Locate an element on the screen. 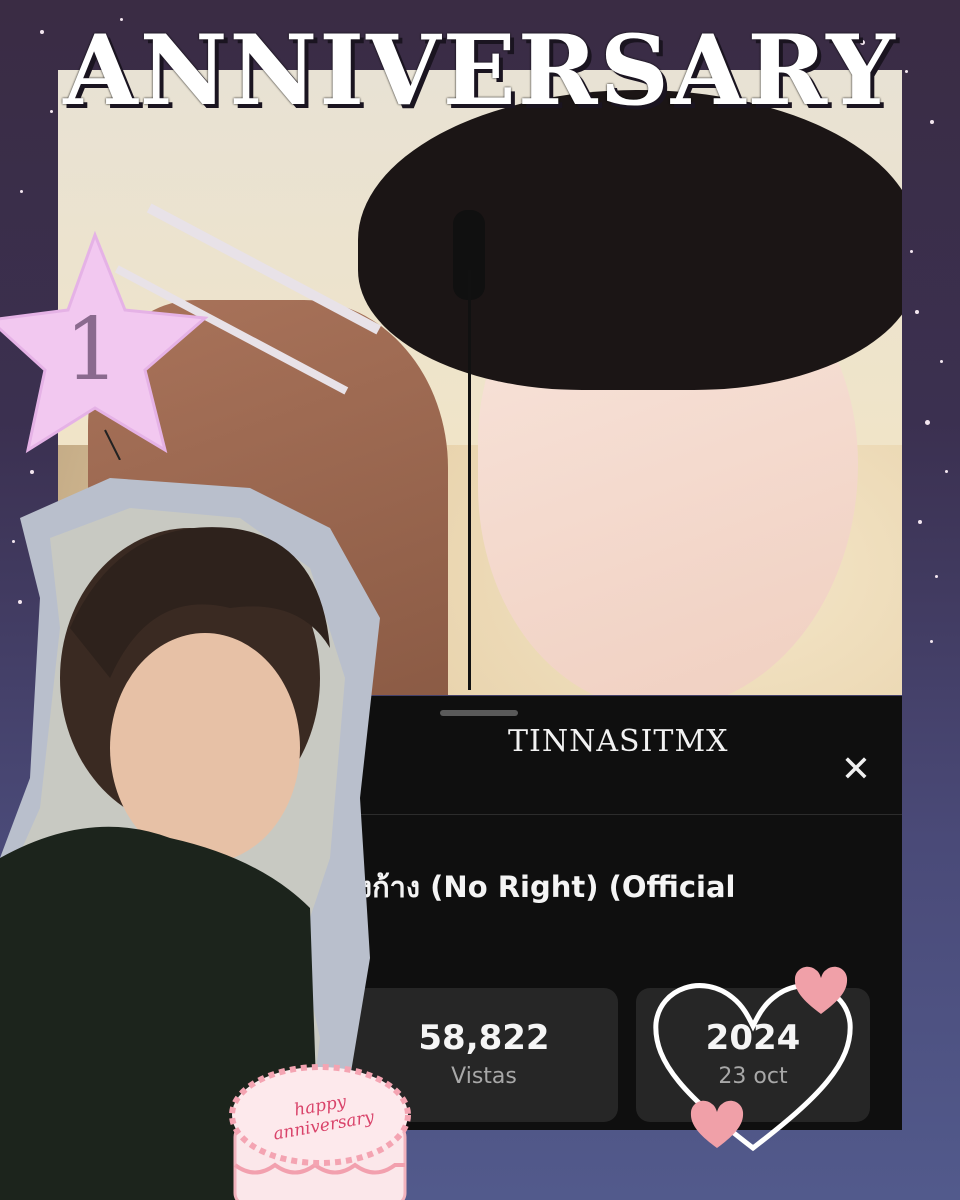 The height and width of the screenshot is (1200, 960). channel-name: TINNASITMX is located at coordinates (618, 741).